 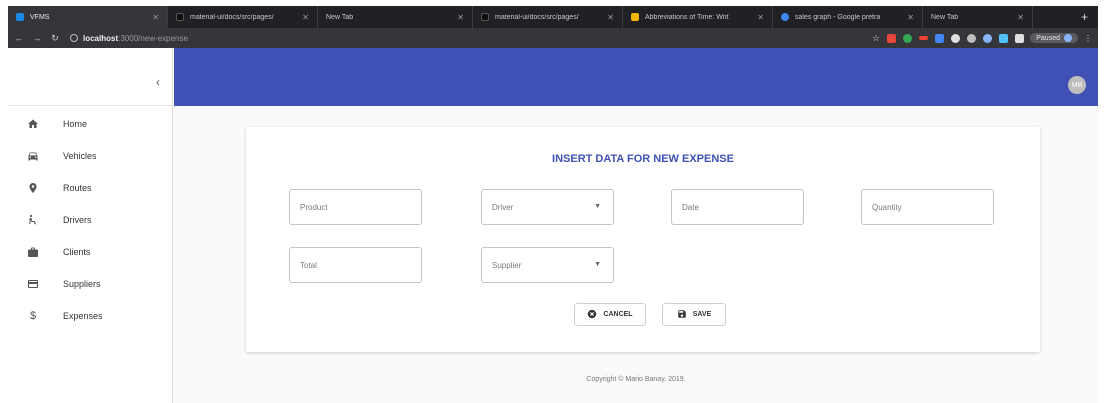 What do you see at coordinates (687, 17) in the screenshot?
I see `tab-label: Abbreviations of Time: Writ` at bounding box center [687, 17].